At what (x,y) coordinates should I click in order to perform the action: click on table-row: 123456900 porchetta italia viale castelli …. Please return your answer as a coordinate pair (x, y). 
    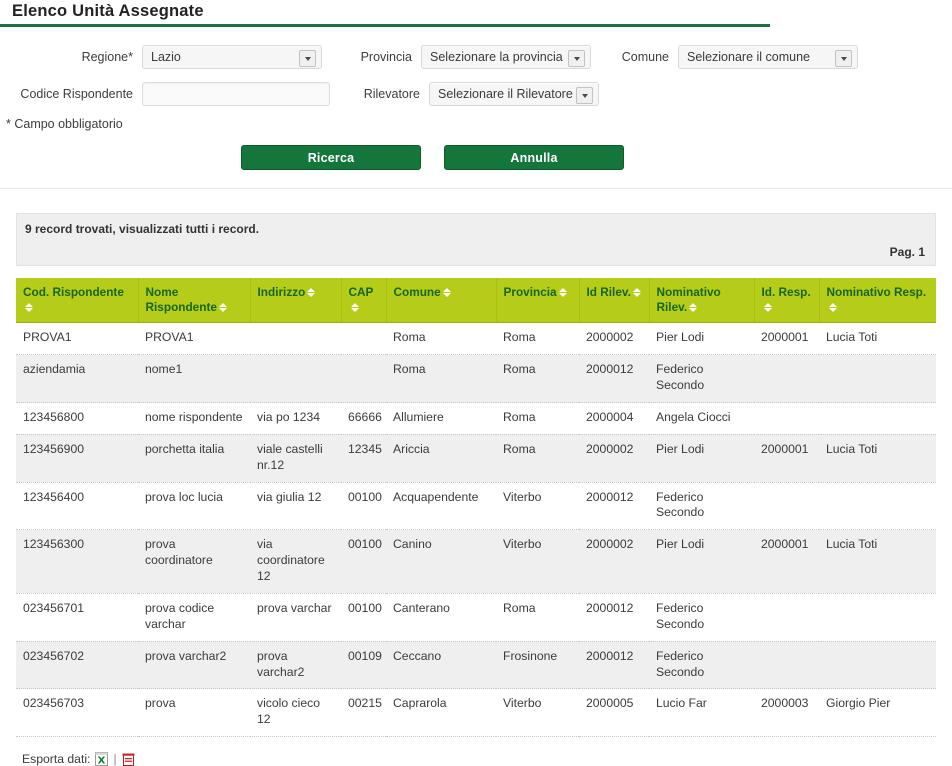
    Looking at the image, I should click on (476, 458).